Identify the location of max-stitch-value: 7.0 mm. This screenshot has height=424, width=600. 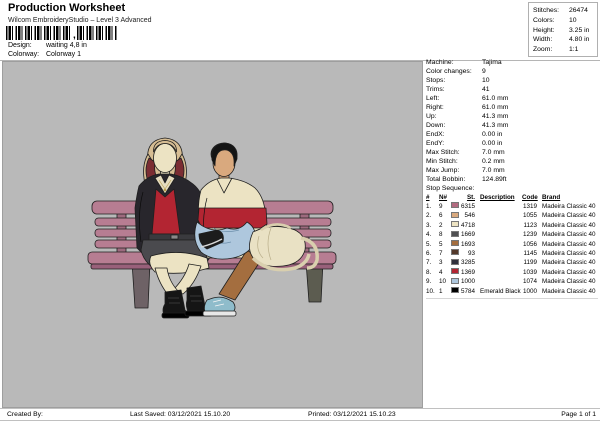
(493, 152).